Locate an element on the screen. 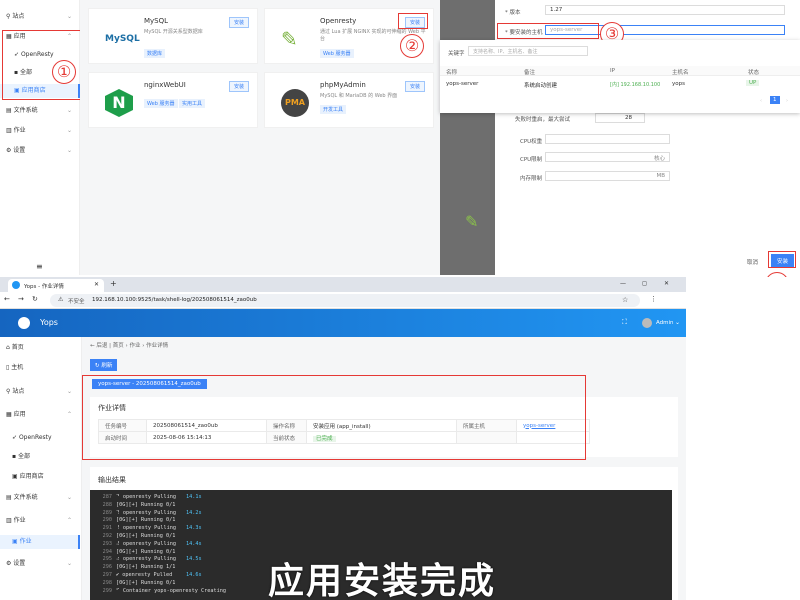 This screenshot has width=800, height=600. refresh-button: ↻ 刷新 is located at coordinates (104, 365).